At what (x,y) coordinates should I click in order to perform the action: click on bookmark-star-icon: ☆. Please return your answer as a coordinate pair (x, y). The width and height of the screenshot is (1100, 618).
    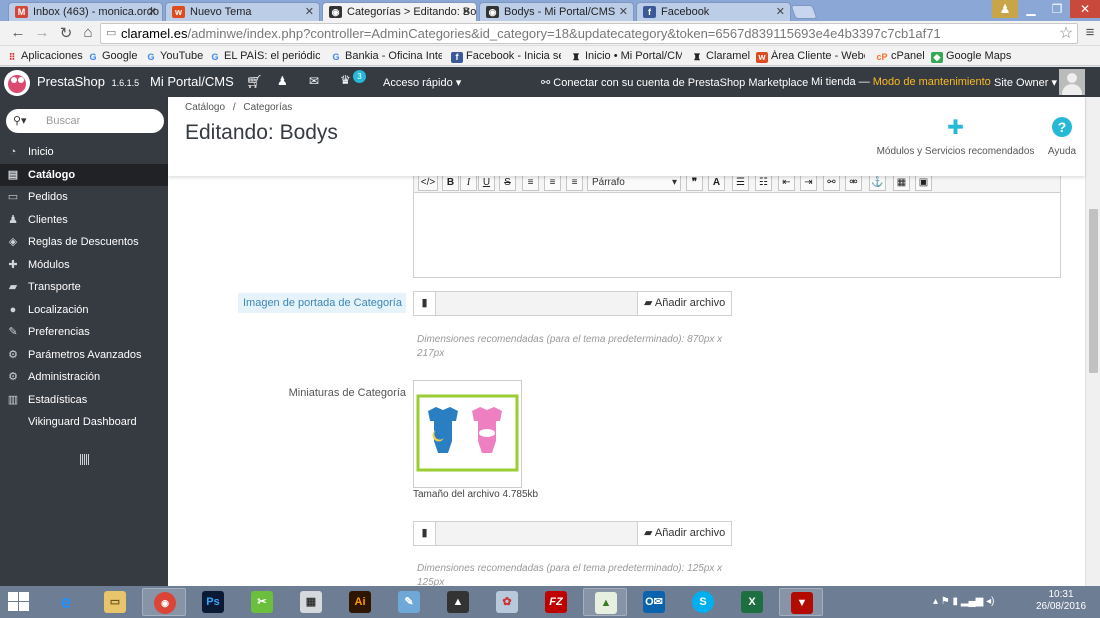
    Looking at the image, I should click on (1066, 33).